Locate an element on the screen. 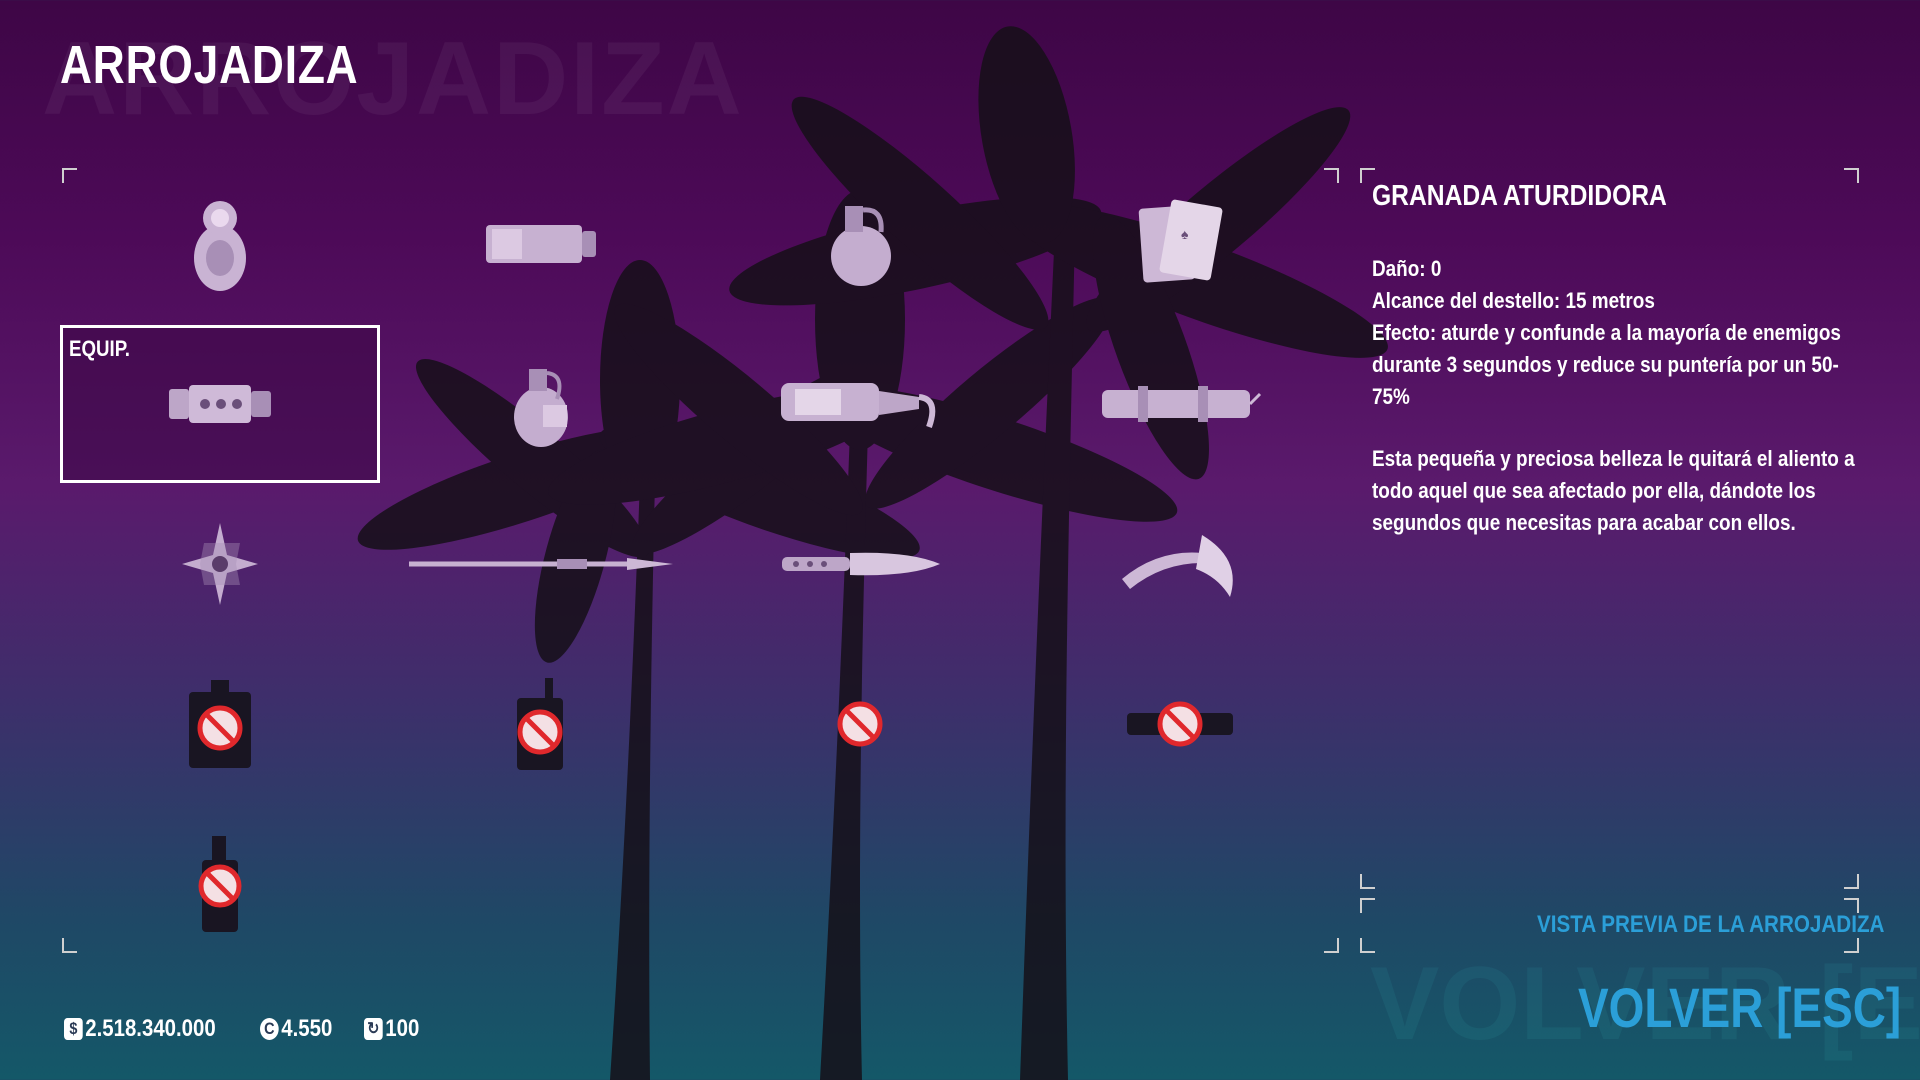  item-concussion-grenade: EQUIP. is located at coordinates (220, 404).